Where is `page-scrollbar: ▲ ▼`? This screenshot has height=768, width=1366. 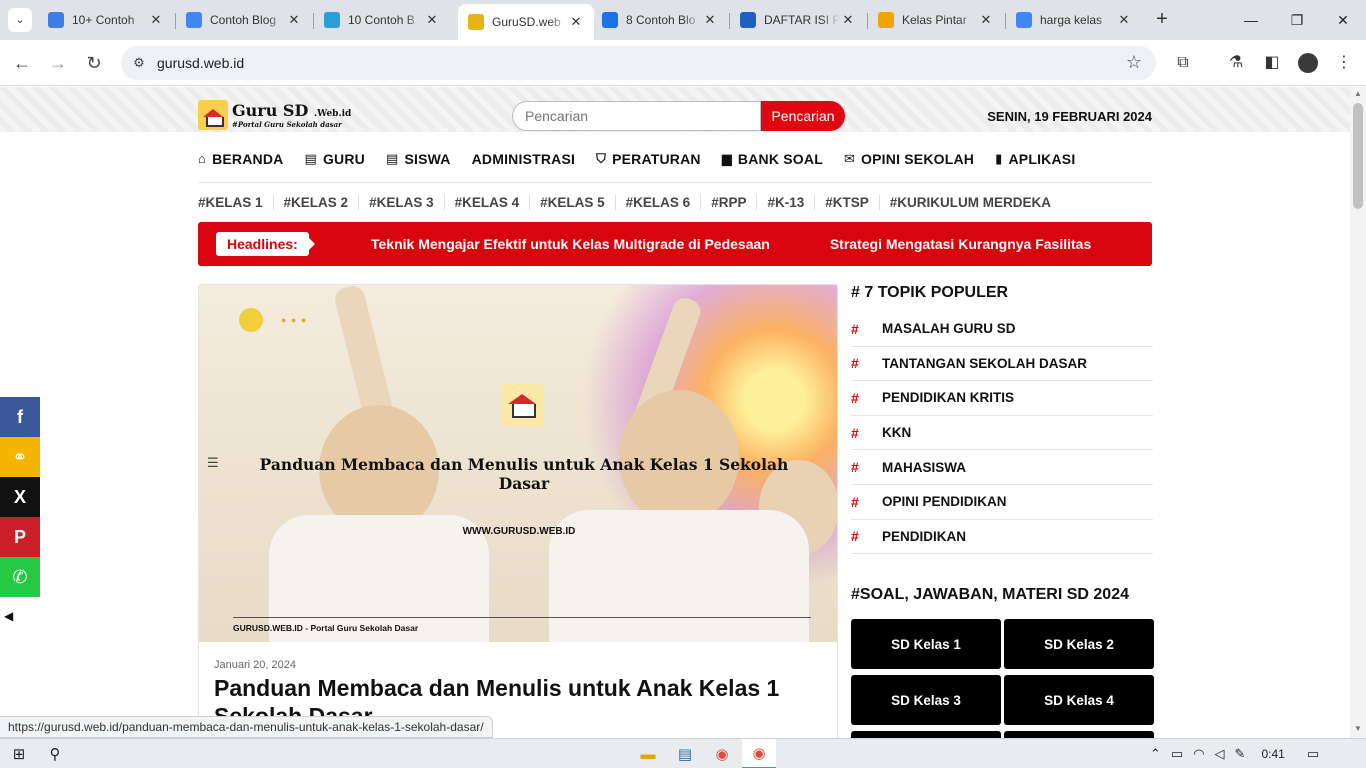
page-scrollbar: ▲ ▼ is located at coordinates (1358, 412).